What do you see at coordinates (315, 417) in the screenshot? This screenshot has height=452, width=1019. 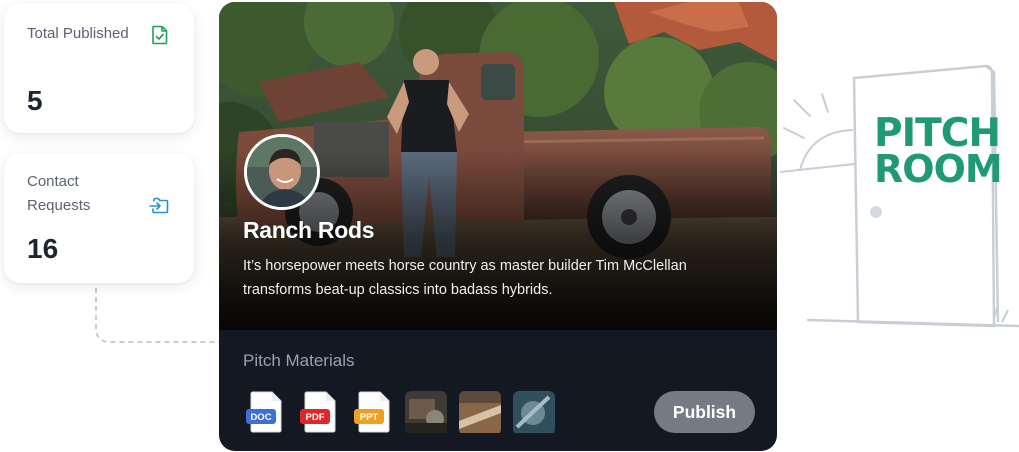 I see `pdf-badge-label: PDF` at bounding box center [315, 417].